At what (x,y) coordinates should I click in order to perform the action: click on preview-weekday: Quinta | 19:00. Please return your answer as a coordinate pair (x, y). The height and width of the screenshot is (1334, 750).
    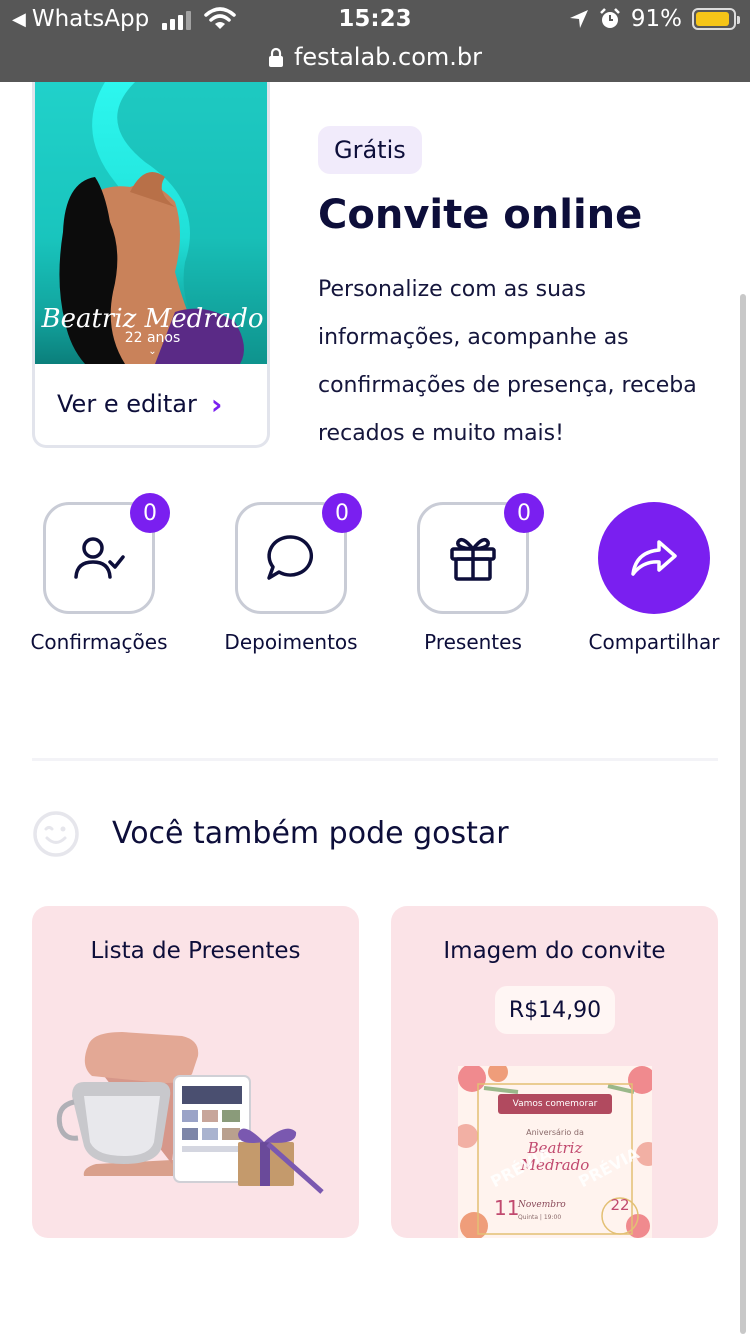
    Looking at the image, I should click on (540, 1217).